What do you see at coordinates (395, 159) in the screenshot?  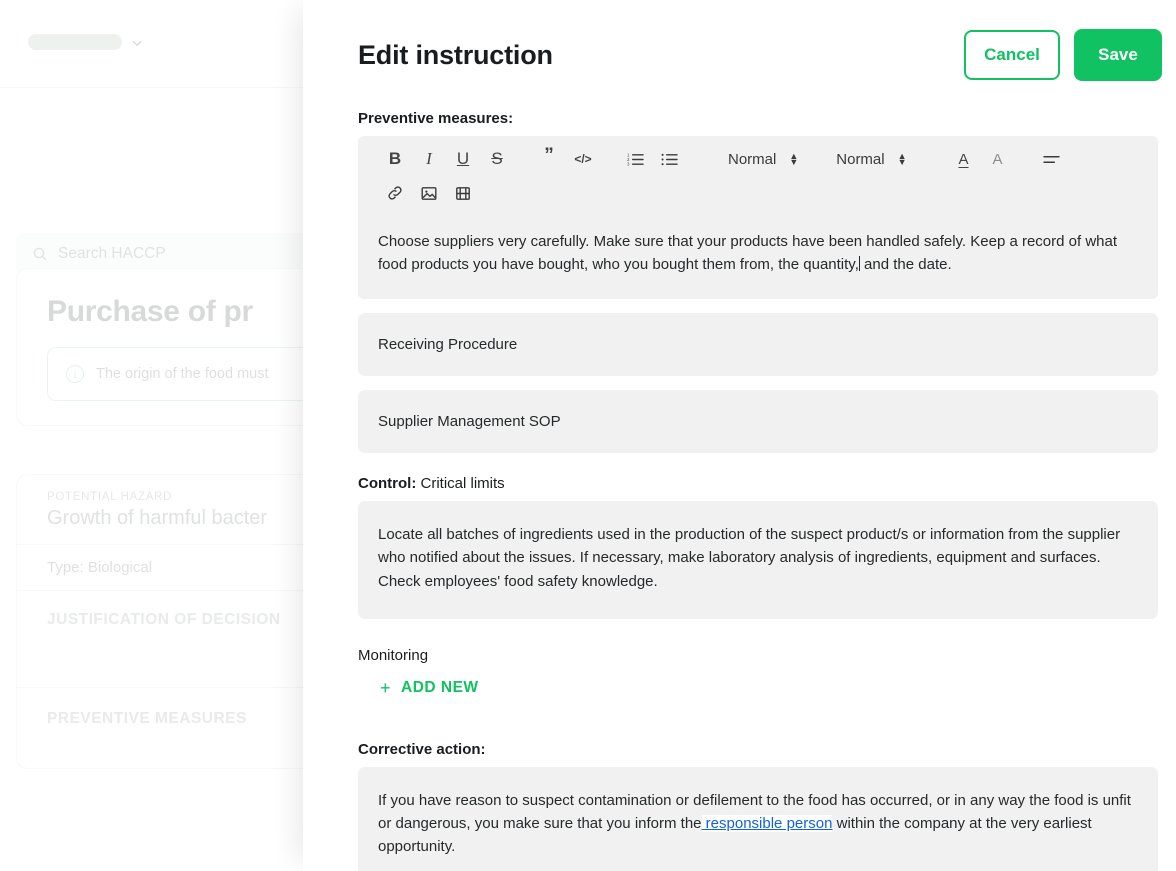 I see `bold-icon: B` at bounding box center [395, 159].